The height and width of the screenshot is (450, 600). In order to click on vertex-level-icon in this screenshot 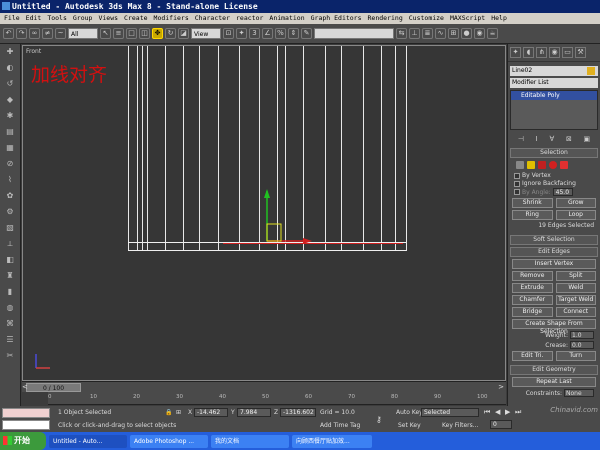, I will do `click(520, 165)`.